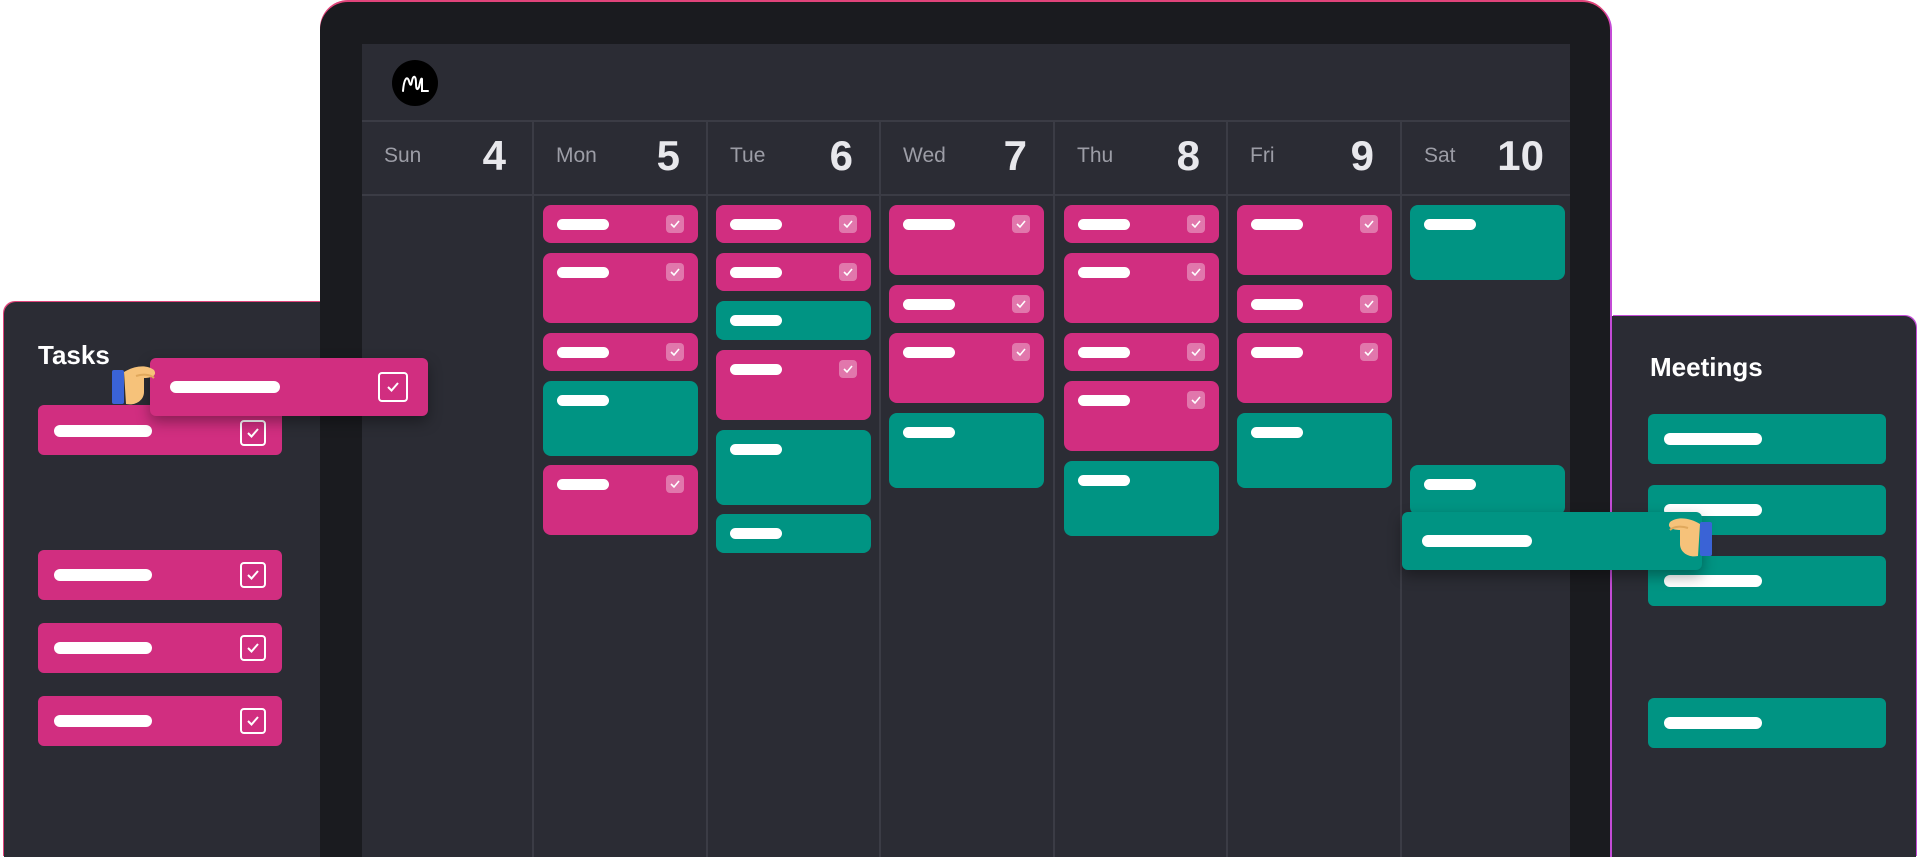  What do you see at coordinates (1188, 155) in the screenshot?
I see `day-number: 8` at bounding box center [1188, 155].